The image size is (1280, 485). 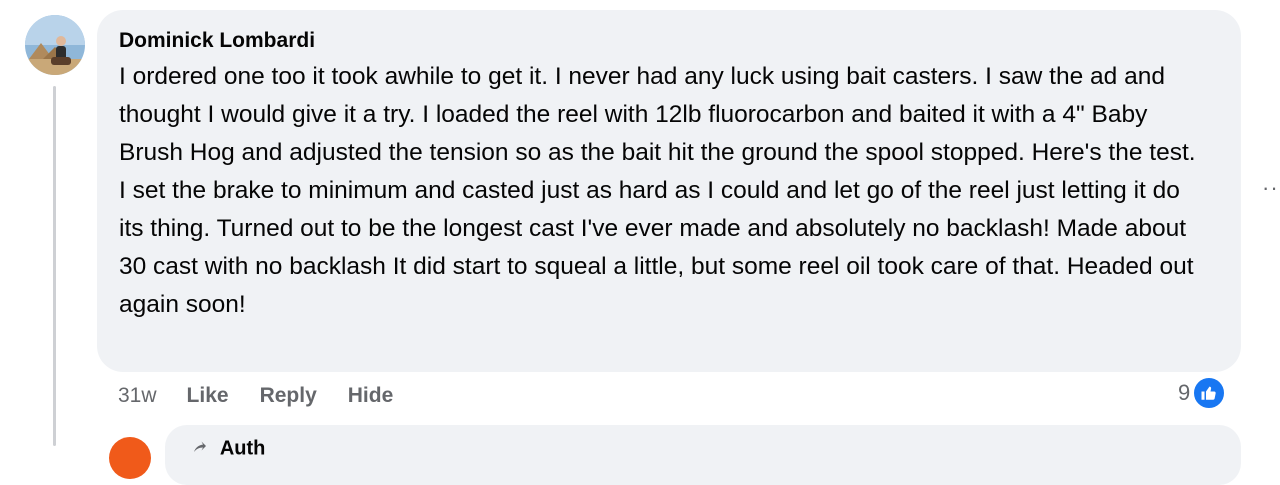 What do you see at coordinates (137, 396) in the screenshot?
I see `comment-timestamp: 31w` at bounding box center [137, 396].